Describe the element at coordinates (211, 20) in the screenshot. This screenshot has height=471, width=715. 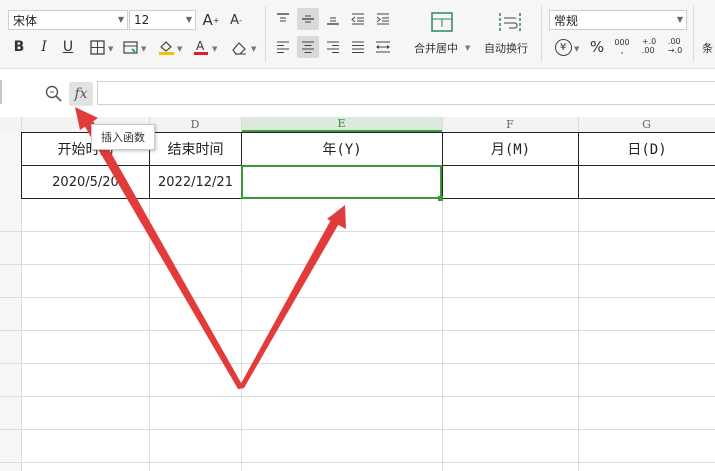
I see `increase-font-size-button: A +` at that location.